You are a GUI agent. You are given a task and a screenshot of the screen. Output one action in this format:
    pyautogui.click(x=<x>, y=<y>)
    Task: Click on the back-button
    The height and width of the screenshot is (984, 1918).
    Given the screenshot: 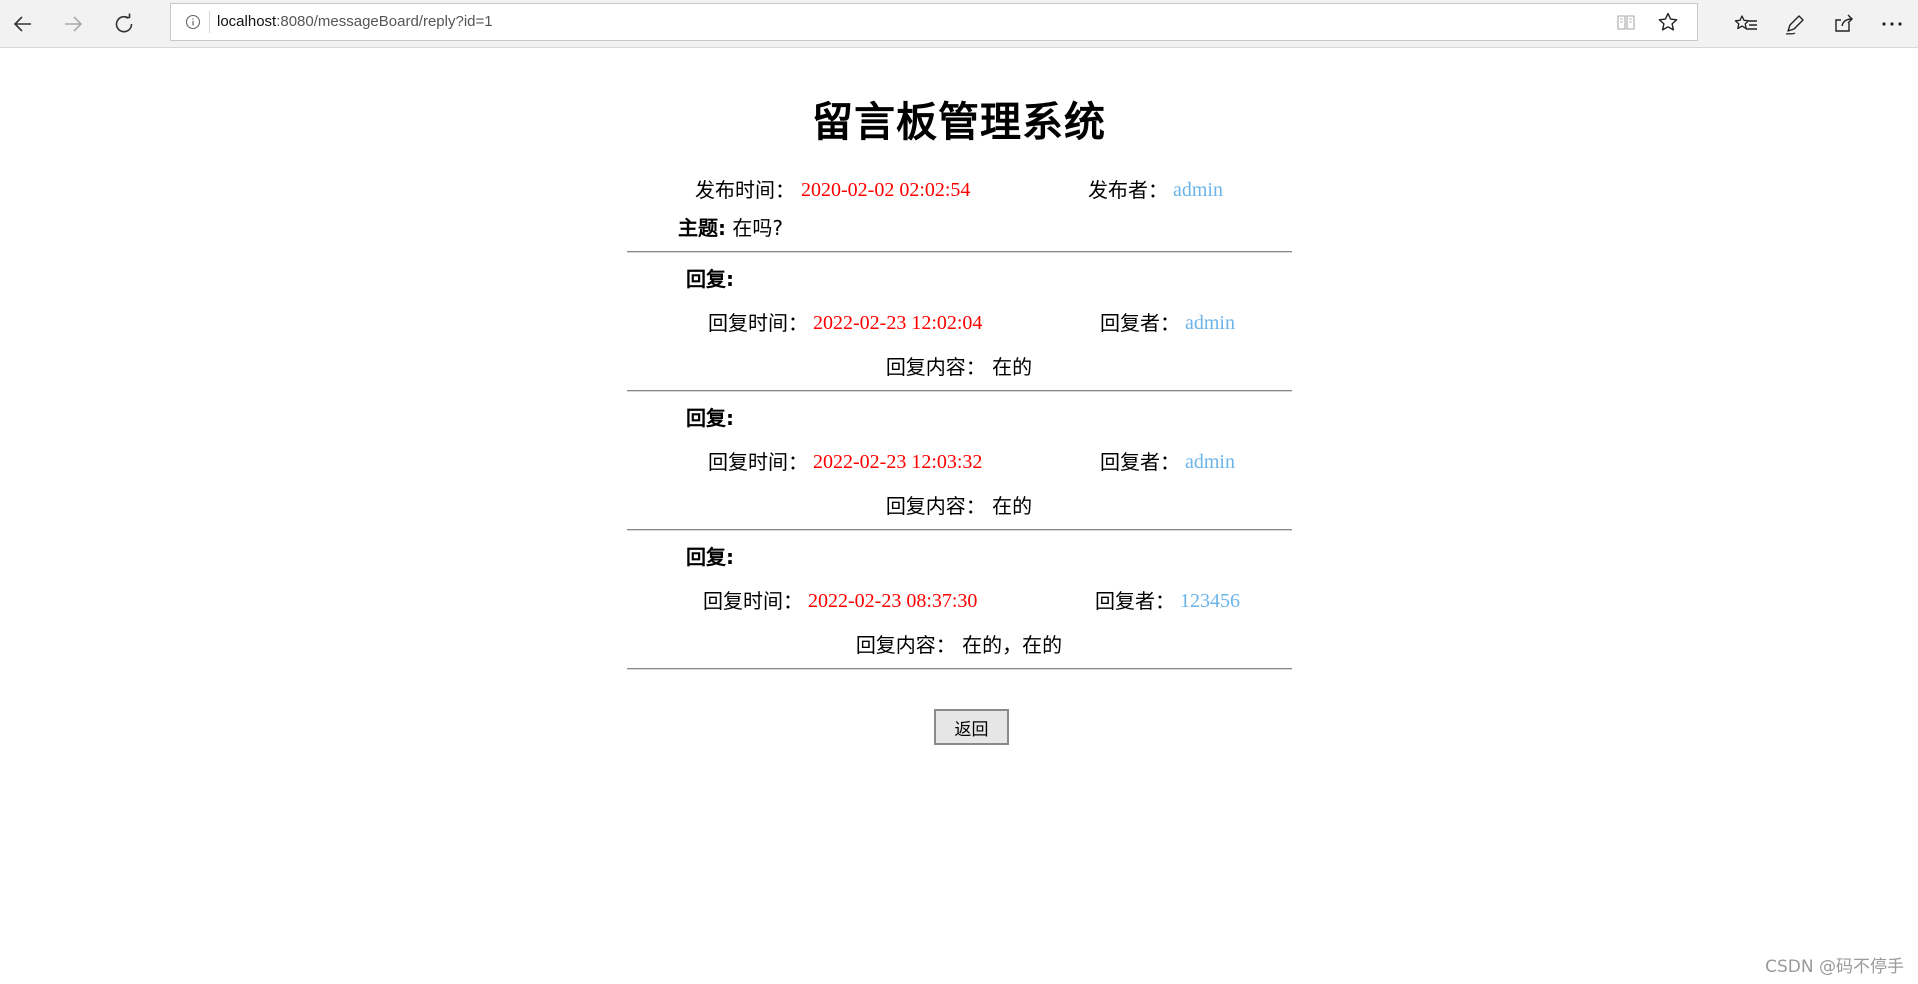 What is the action you would take?
    pyautogui.click(x=23, y=24)
    